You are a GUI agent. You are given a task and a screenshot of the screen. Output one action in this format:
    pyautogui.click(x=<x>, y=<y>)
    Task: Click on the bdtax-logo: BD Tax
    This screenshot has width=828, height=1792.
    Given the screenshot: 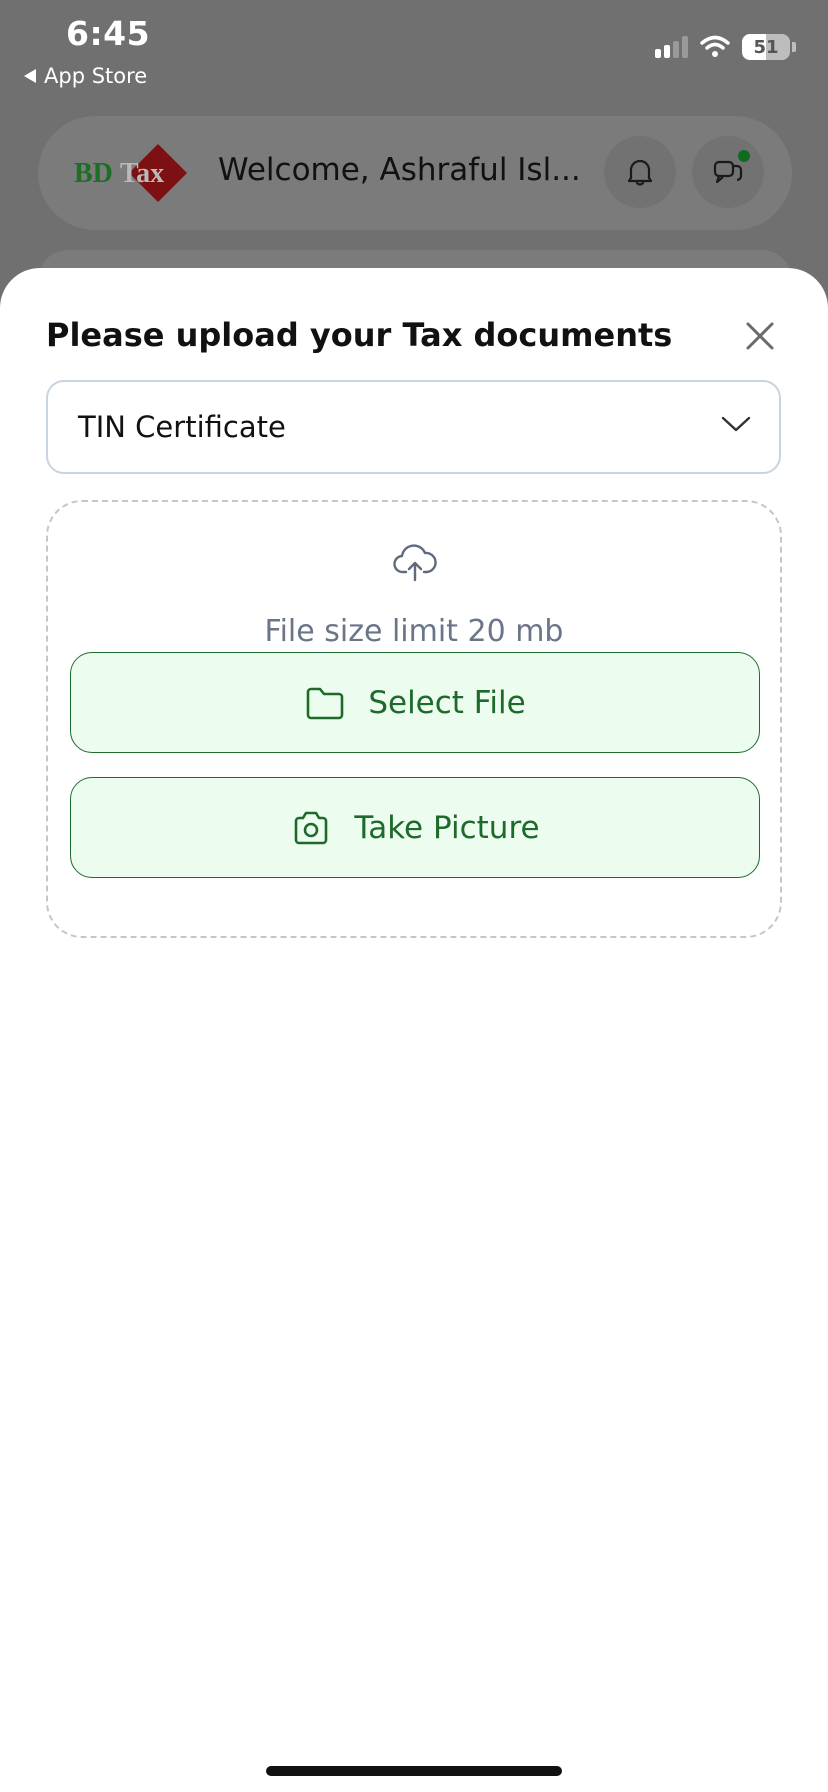 What is the action you would take?
    pyautogui.click(x=130, y=173)
    